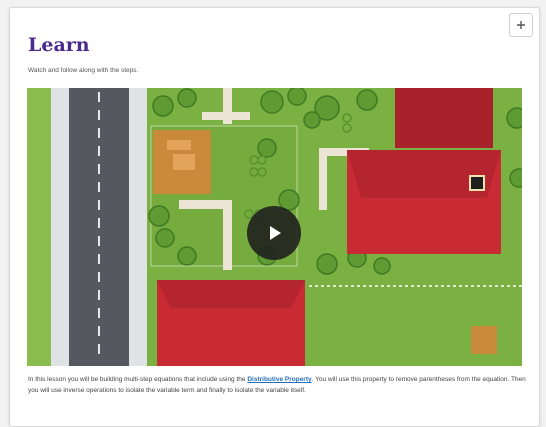 Image resolution: width=546 pixels, height=427 pixels. Describe the element at coordinates (59, 45) in the screenshot. I see `page-title: Learn` at that location.